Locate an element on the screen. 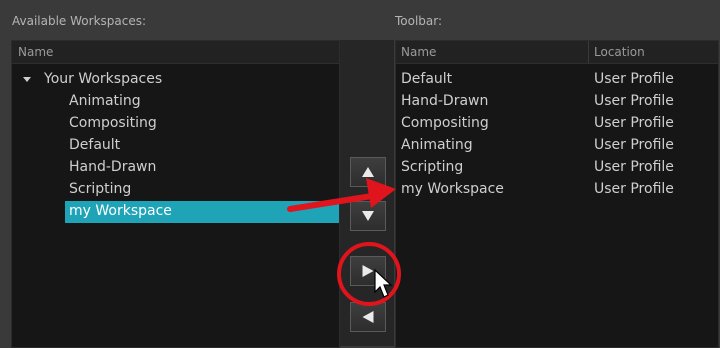  red-arrow-icon is located at coordinates (341, 195).